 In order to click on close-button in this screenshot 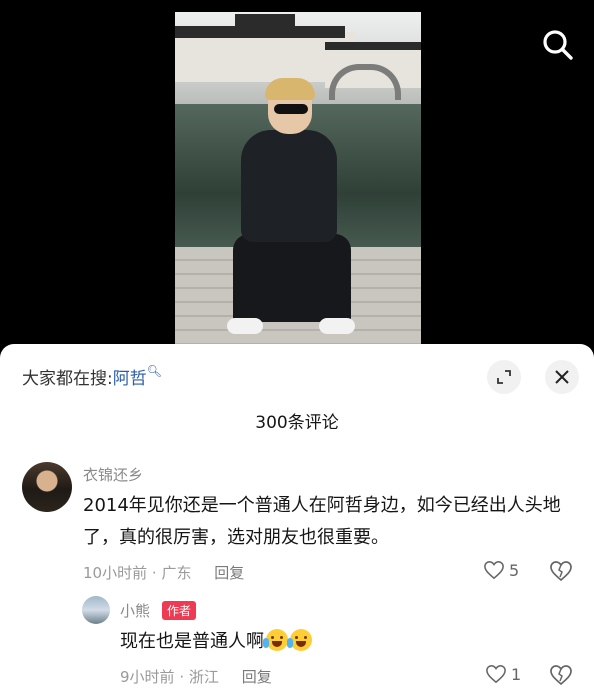, I will do `click(562, 377)`.